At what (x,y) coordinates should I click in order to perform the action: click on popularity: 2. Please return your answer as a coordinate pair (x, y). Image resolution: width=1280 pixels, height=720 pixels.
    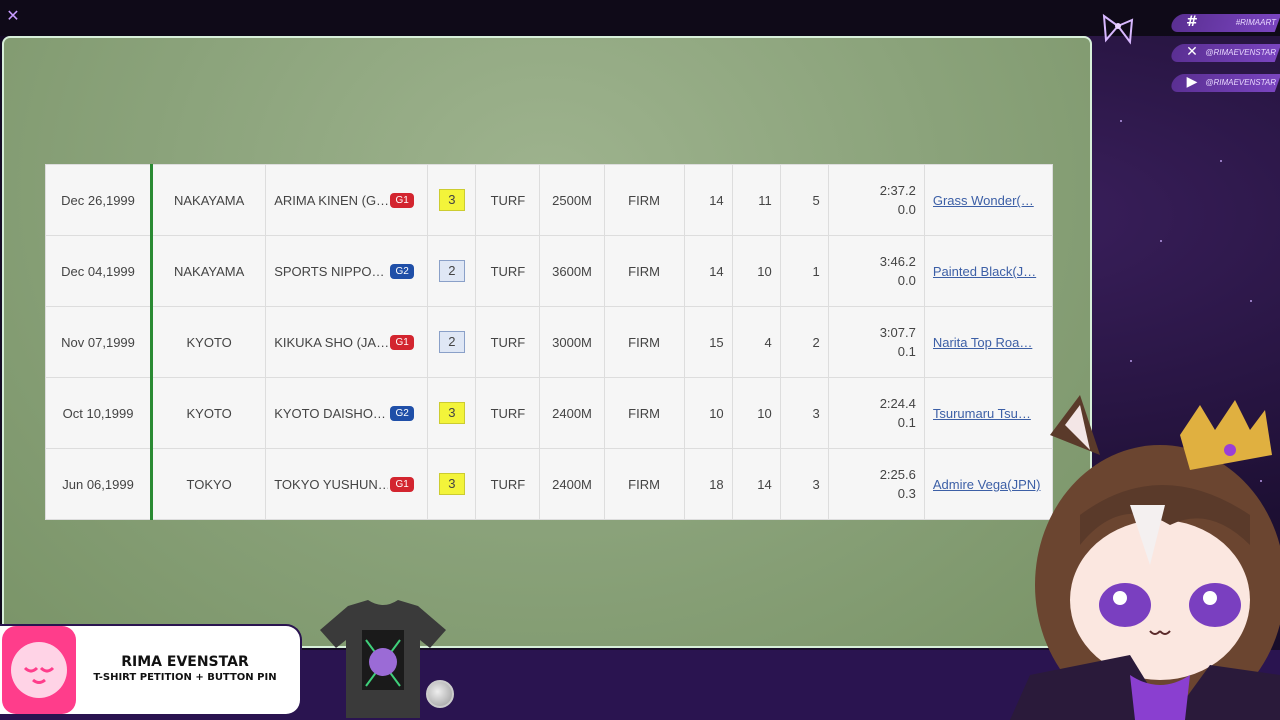
    Looking at the image, I should click on (804, 342).